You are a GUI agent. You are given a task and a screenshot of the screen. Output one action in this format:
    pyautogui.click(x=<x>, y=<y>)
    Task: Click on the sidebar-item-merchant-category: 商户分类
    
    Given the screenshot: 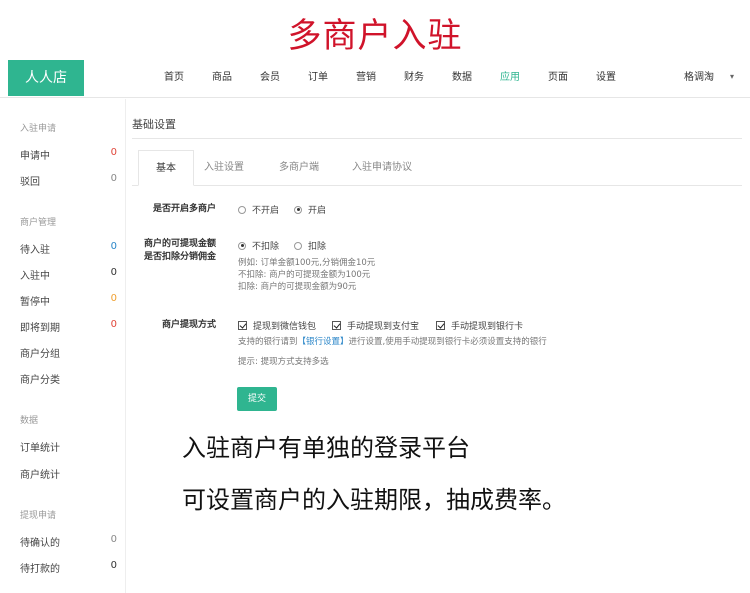 What is the action you would take?
    pyautogui.click(x=70, y=378)
    